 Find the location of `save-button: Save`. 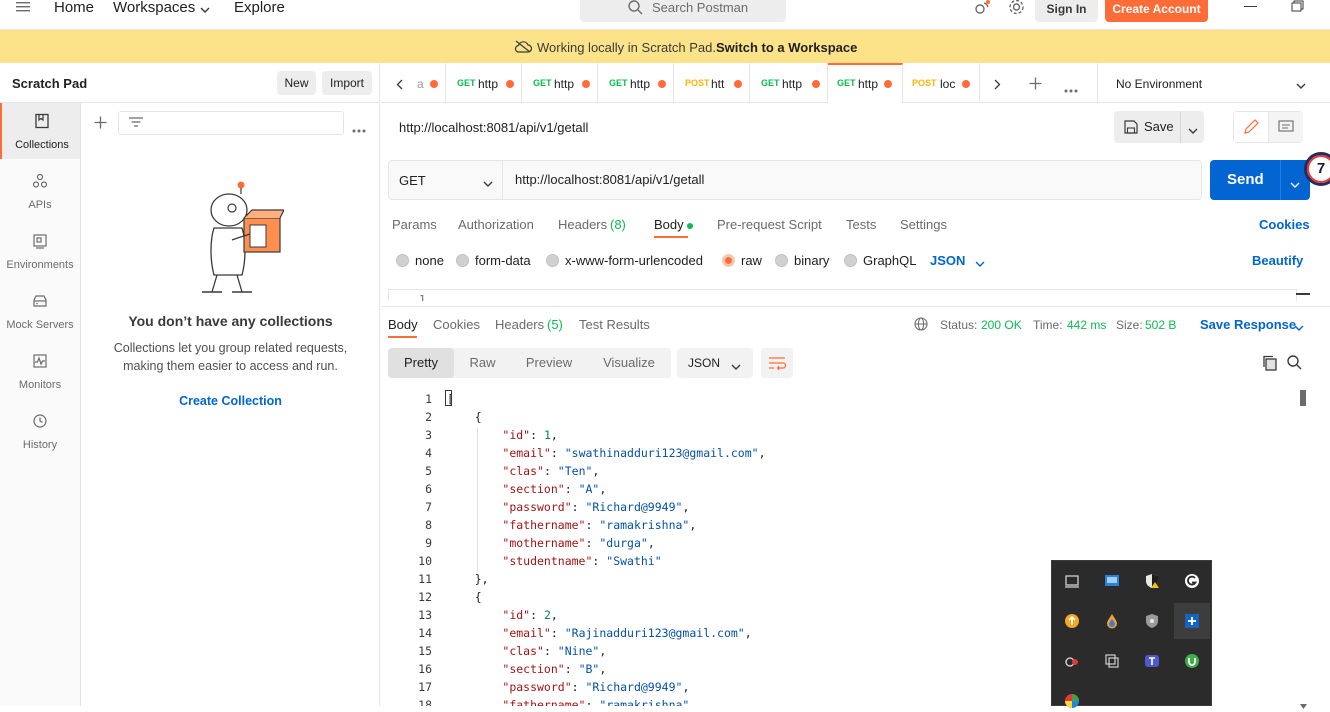

save-button: Save is located at coordinates (1159, 127).